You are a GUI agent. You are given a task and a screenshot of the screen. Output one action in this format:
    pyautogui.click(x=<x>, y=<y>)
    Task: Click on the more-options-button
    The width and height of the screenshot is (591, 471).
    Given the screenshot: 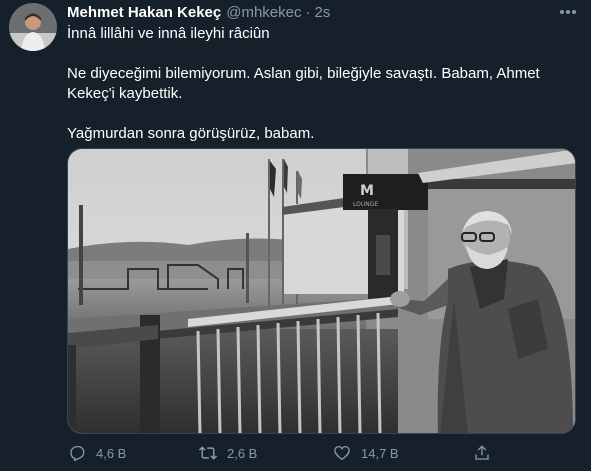 What is the action you would take?
    pyautogui.click(x=568, y=12)
    